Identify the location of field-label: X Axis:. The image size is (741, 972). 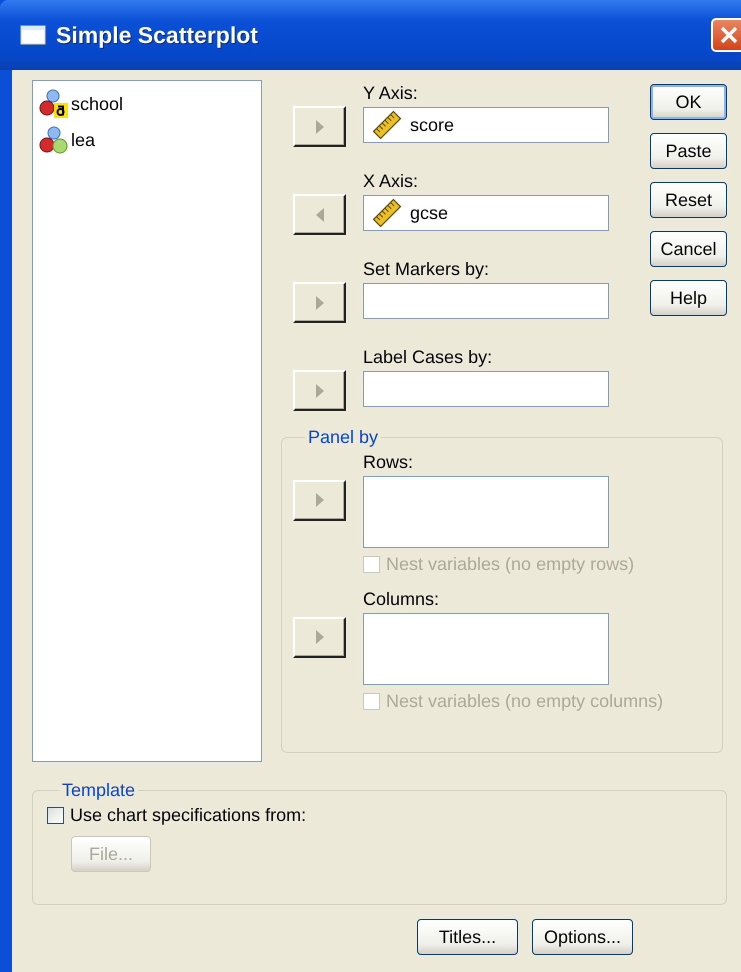
(391, 181).